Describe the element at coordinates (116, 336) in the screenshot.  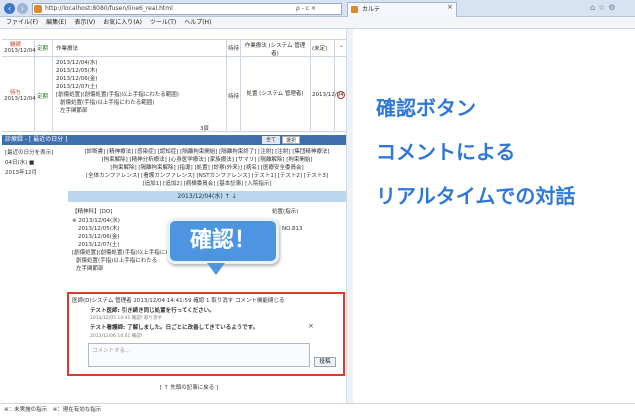
I see `comment-nurse-meta: 2013/12/06 14:41 確認!` at that location.